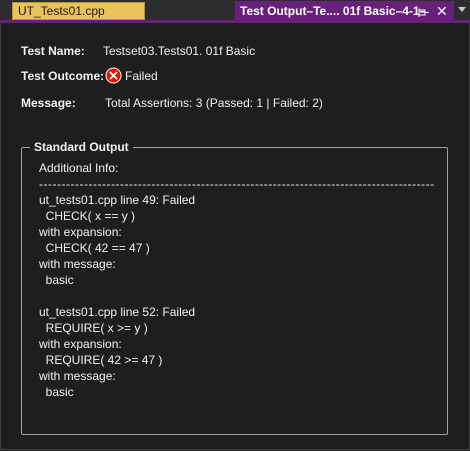 Image resolution: width=470 pixels, height=451 pixels. I want to click on tab-label: Test Output–Te.... 01f Basic–4-1, so click(330, 11).